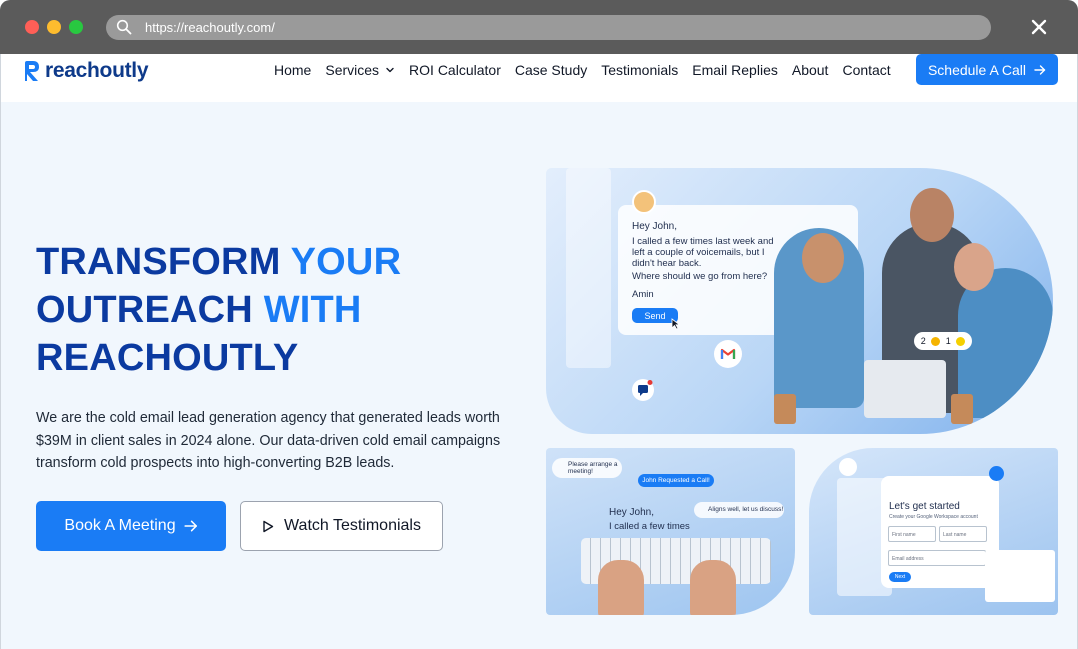 Image resolution: width=1078 pixels, height=649 pixels. What do you see at coordinates (593, 468) in the screenshot?
I see `meeting-bubble-text: Please arrange a meeting!` at bounding box center [593, 468].